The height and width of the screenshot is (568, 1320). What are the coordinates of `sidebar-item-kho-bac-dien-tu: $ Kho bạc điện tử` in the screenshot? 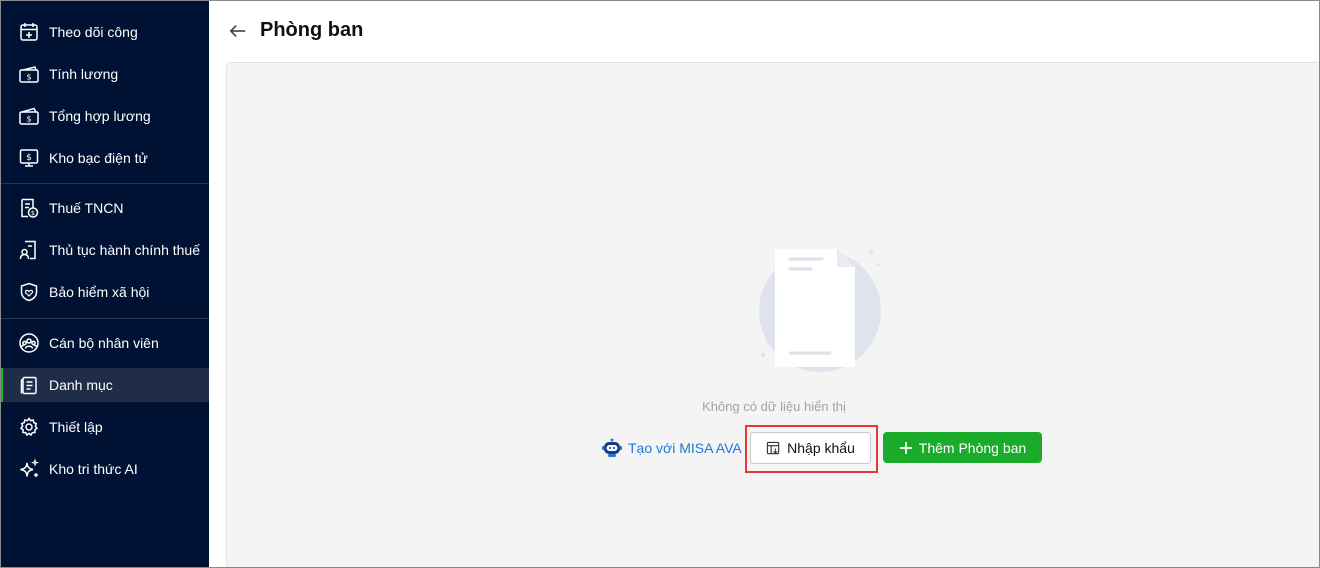 It's located at (104, 158).